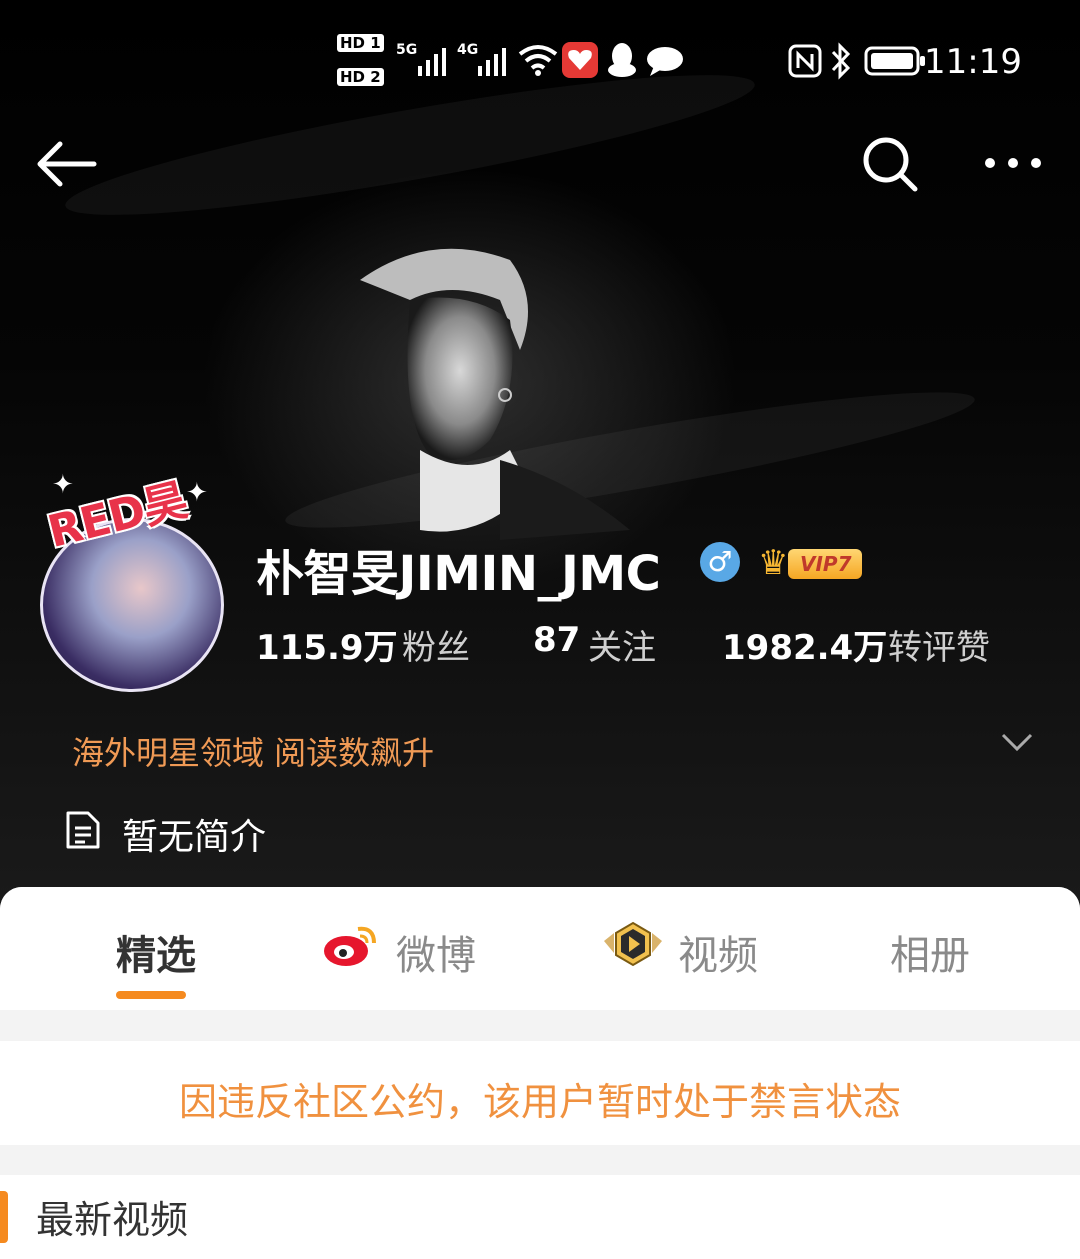  What do you see at coordinates (538, 60) in the screenshot?
I see `wifi-icon` at bounding box center [538, 60].